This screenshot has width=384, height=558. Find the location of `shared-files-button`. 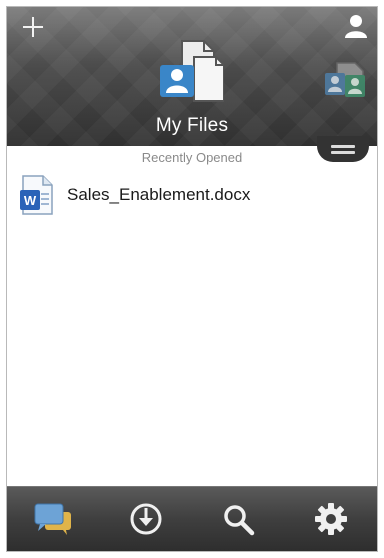

shared-files-button is located at coordinates (346, 81).